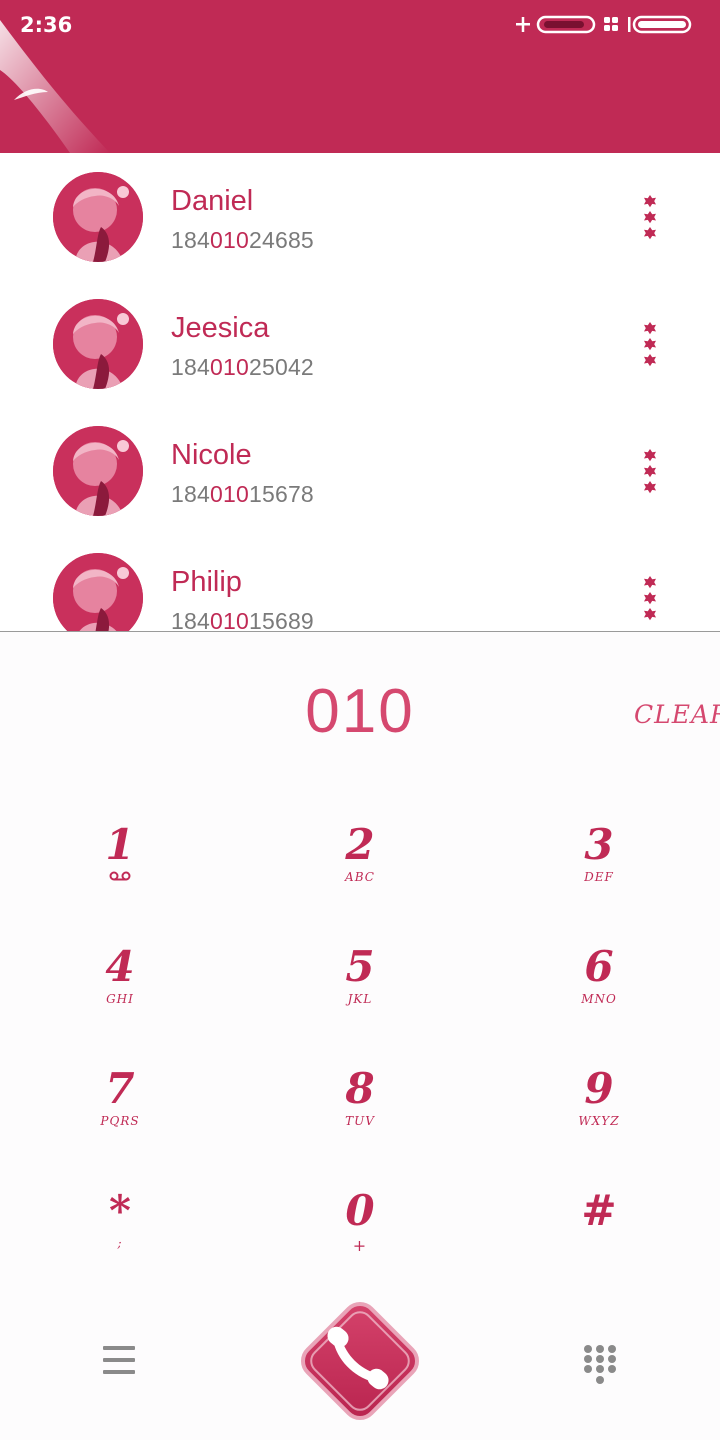 This screenshot has height=1440, width=720. I want to click on key-digit: 0, so click(360, 1210).